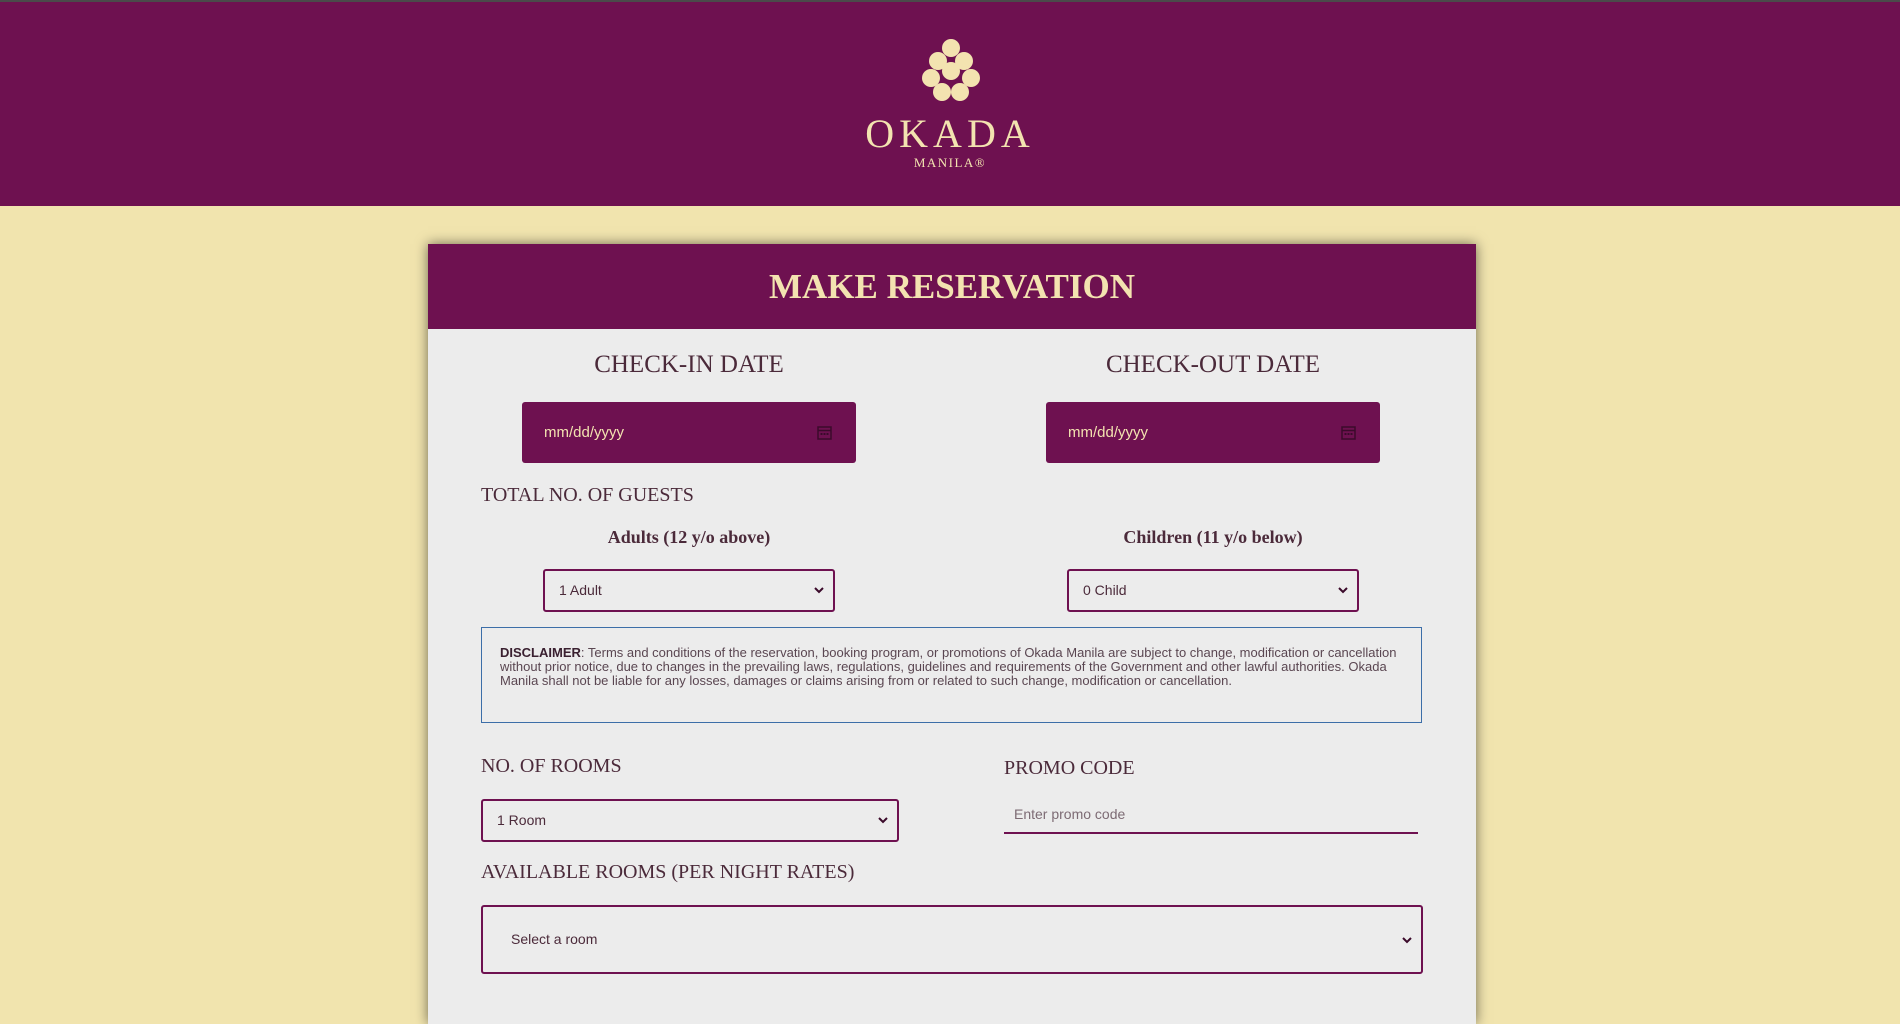 This screenshot has height=1024, width=1900. What do you see at coordinates (689, 364) in the screenshot?
I see `checkin-label: CHECK-IN DATE` at bounding box center [689, 364].